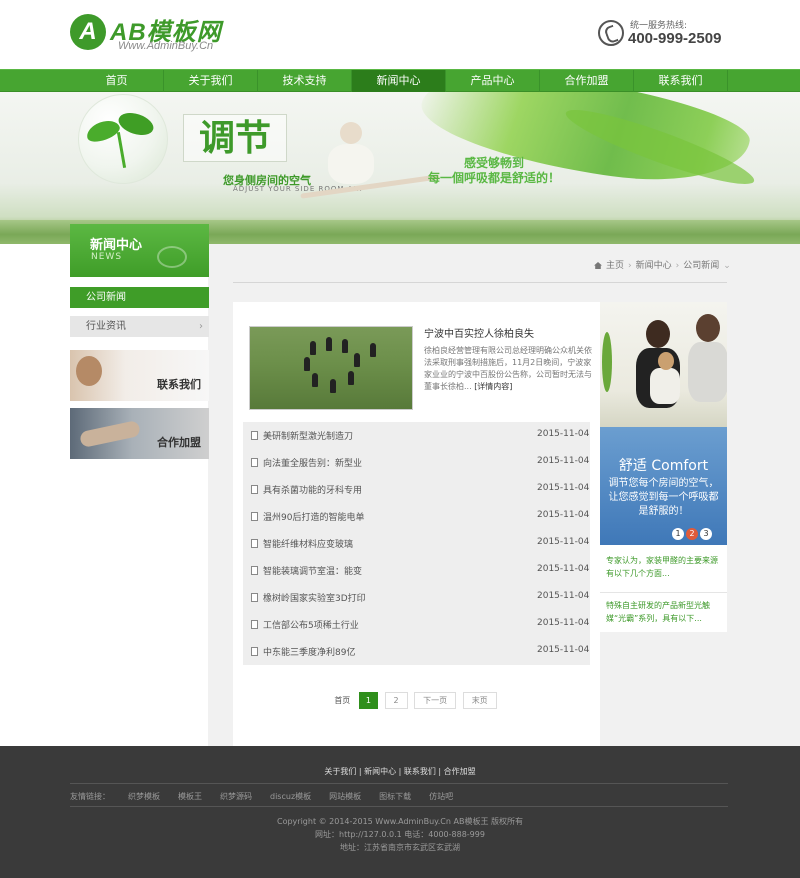 Image resolution: width=800 pixels, height=878 pixels. What do you see at coordinates (314, 597) in the screenshot?
I see `news-title: 橡树岭国家实验室3D打印` at bounding box center [314, 597].